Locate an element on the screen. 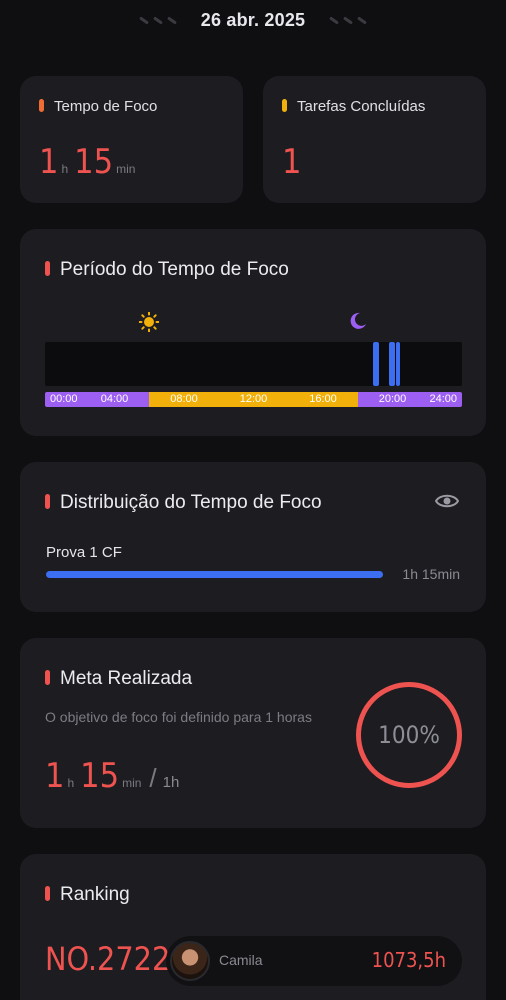 This screenshot has height=1000, width=506. tasks-value: 1 is located at coordinates (292, 162).